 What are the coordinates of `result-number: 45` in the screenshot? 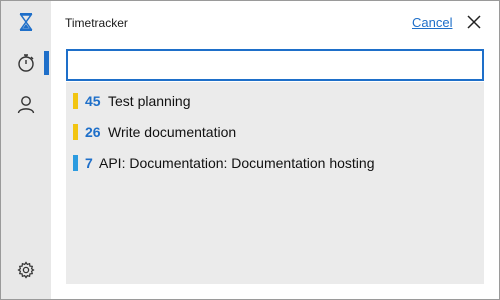 It's located at (93, 101).